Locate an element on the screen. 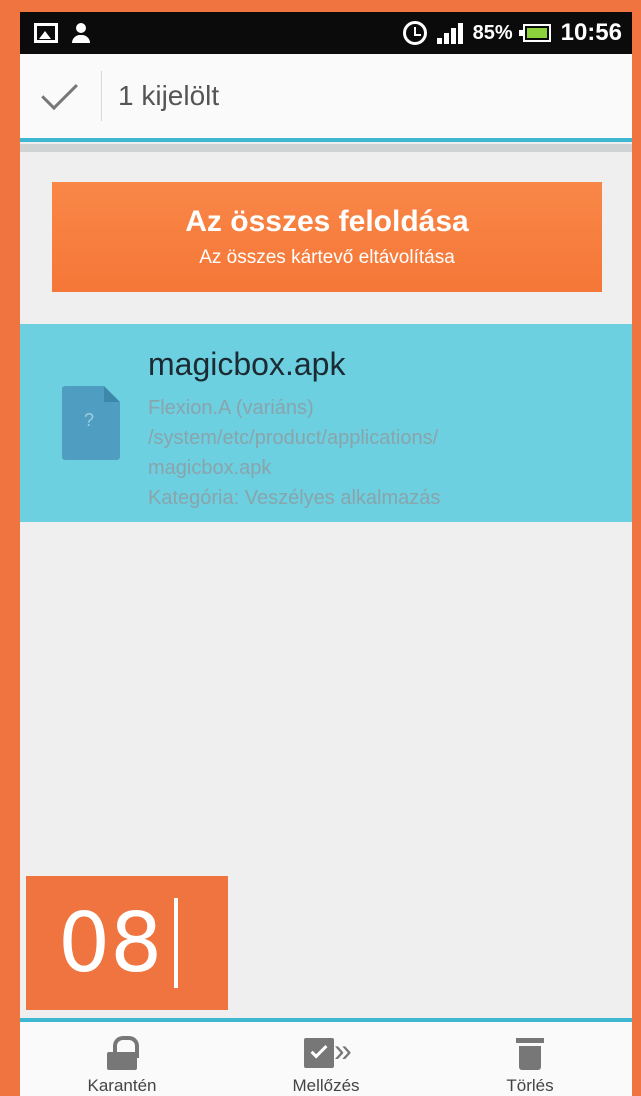 Image resolution: width=641 pixels, height=1096 pixels. delete-button: Törlés is located at coordinates (530, 1059).